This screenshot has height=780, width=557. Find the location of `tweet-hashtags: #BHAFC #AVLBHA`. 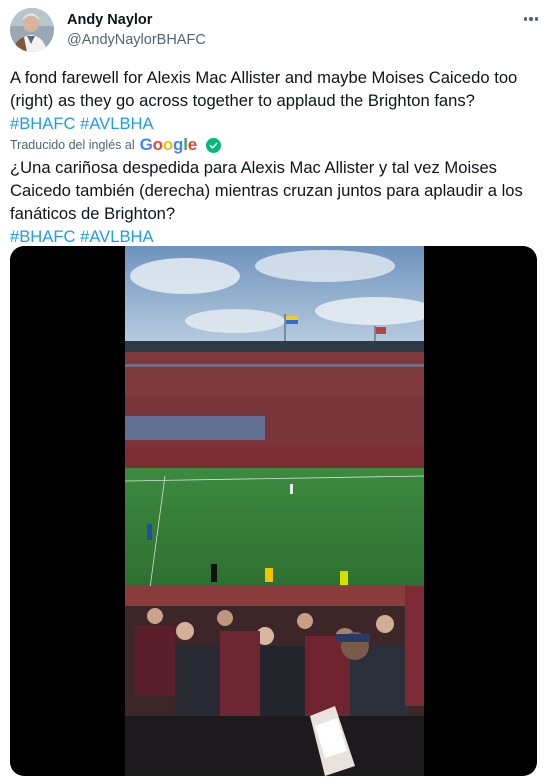

tweet-hashtags: #BHAFC #AVLBHA is located at coordinates (275, 123).